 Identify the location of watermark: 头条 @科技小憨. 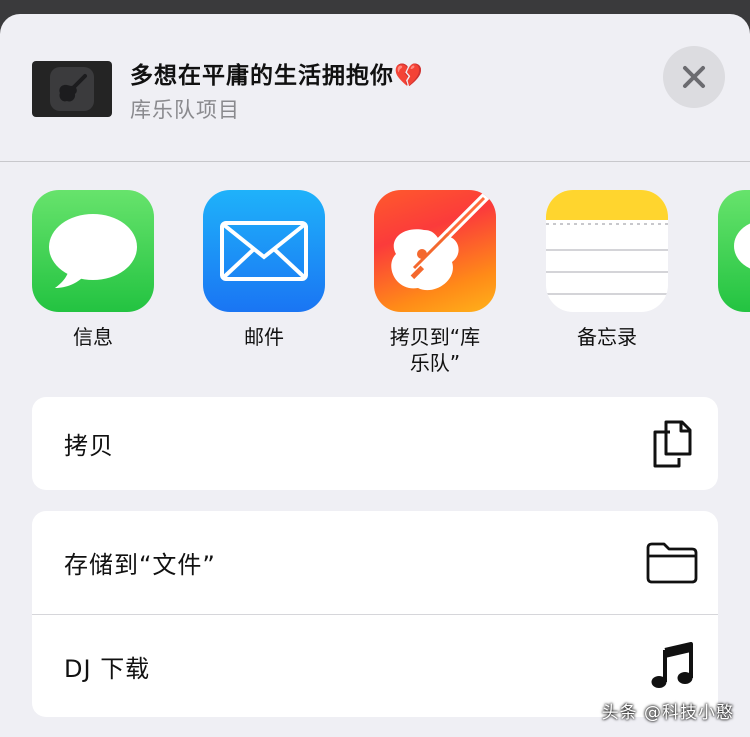
(667, 713).